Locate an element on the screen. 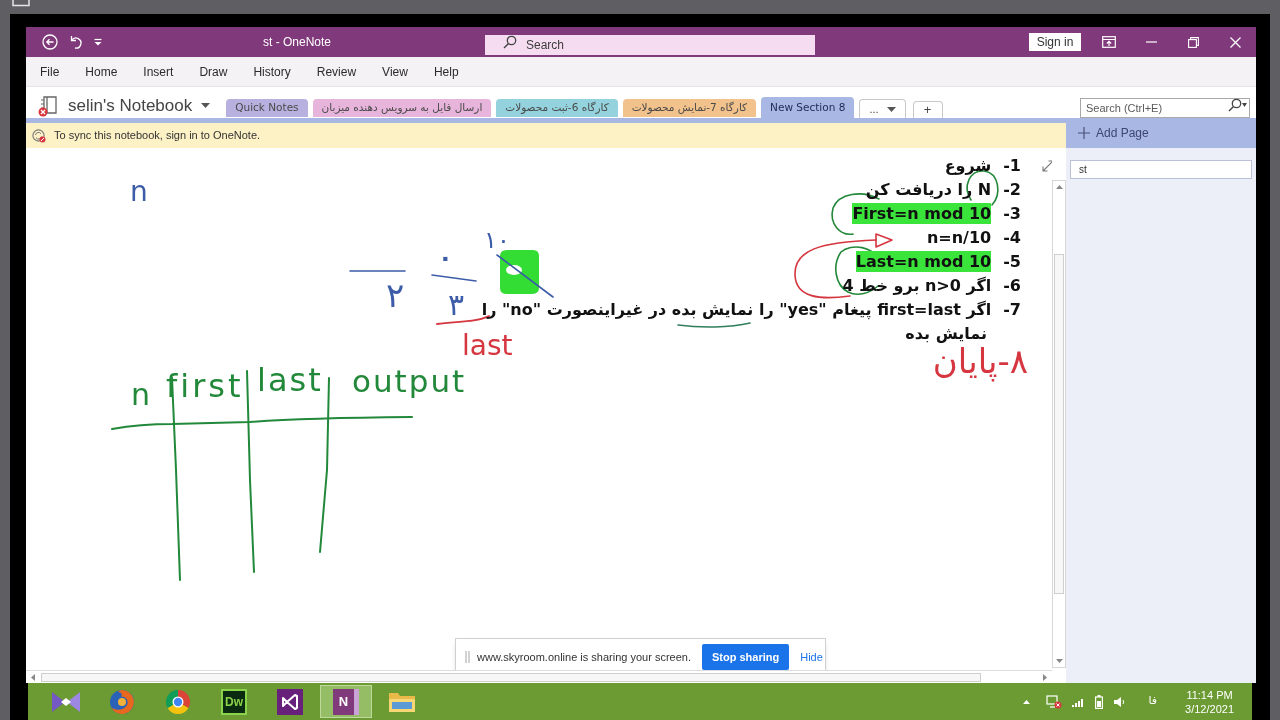  battery-icon is located at coordinates (1099, 701).